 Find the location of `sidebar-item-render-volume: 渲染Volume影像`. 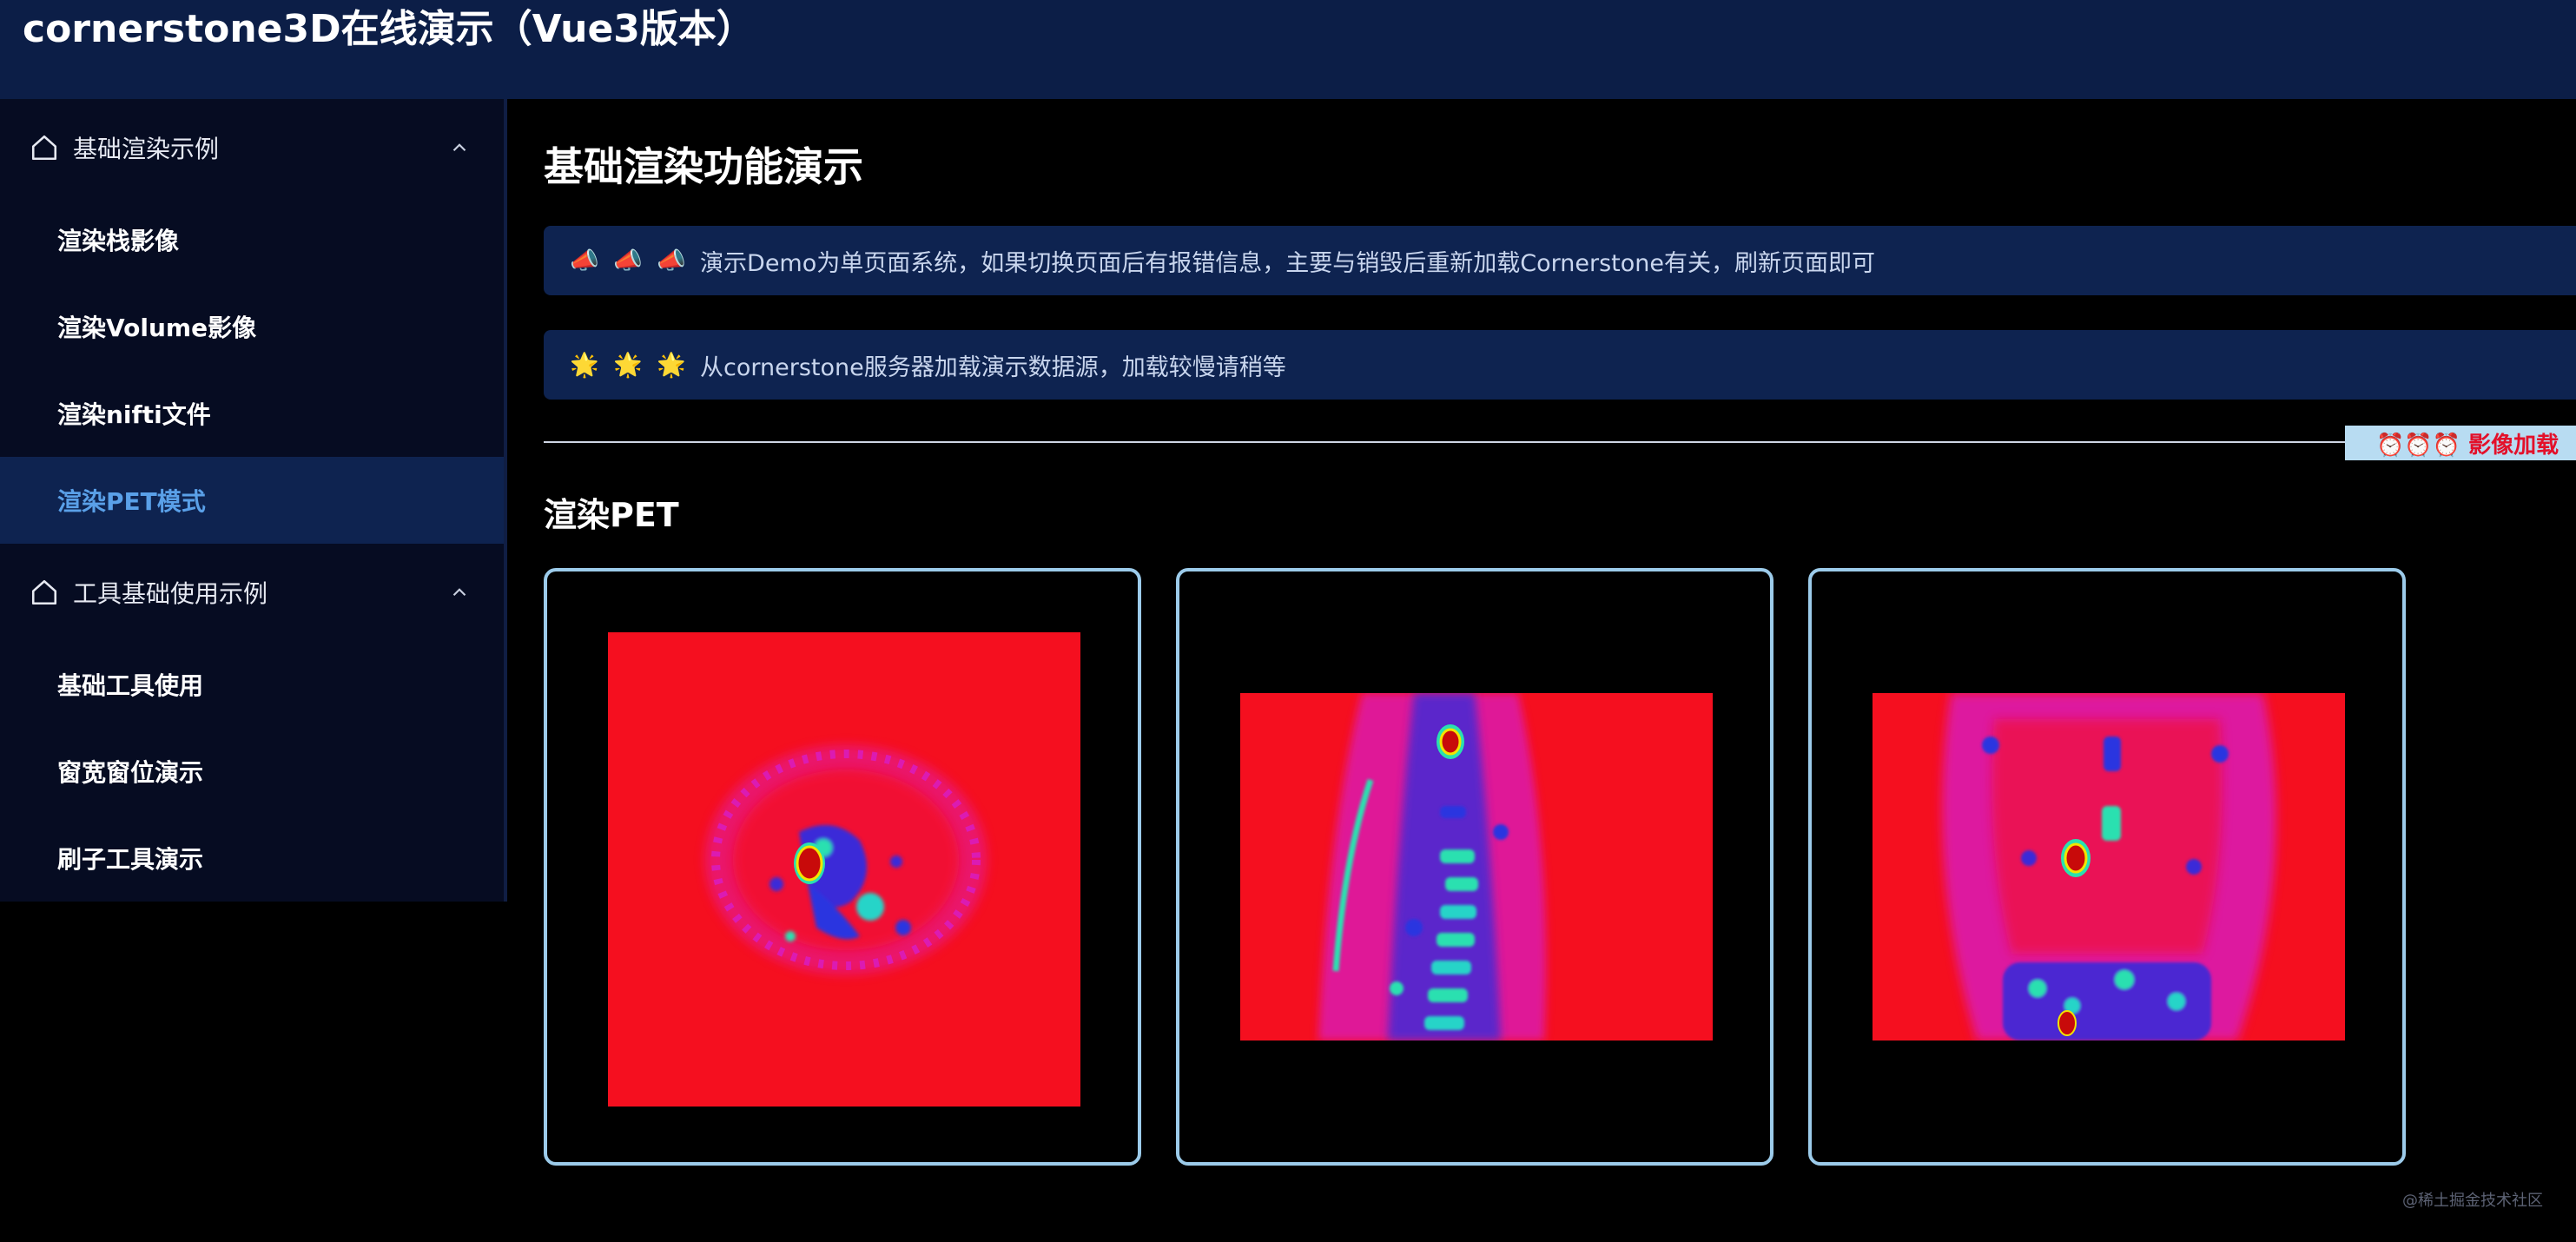

sidebar-item-render-volume: 渲染Volume影像 is located at coordinates (252, 326).